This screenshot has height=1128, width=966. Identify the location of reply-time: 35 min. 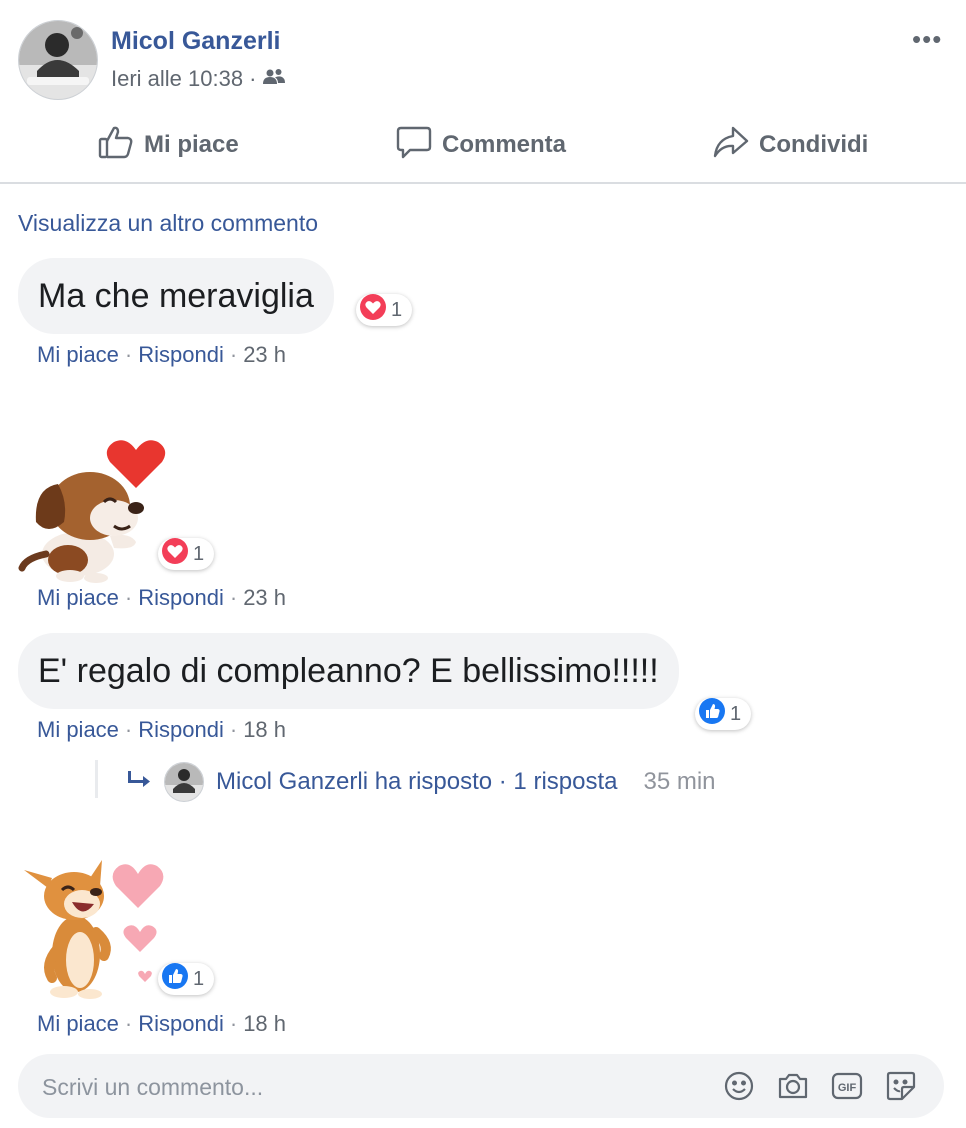
(679, 781).